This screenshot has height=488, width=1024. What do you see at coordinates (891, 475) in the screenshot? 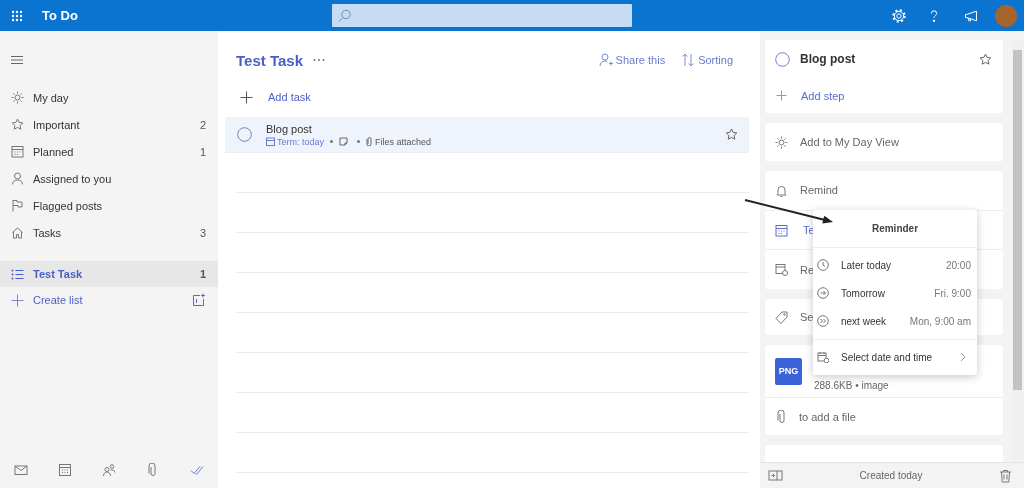
I see `created-date: Created today` at bounding box center [891, 475].